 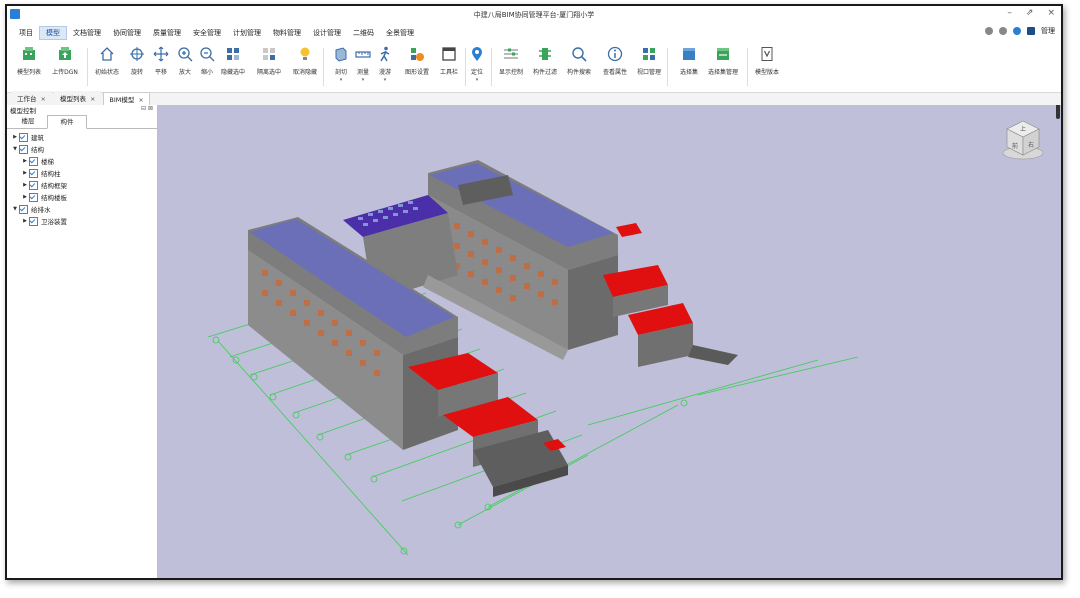 What do you see at coordinates (147, 108) in the screenshot?
I see `panel-pin-icon: ⊟ ⊠` at bounding box center [147, 108].